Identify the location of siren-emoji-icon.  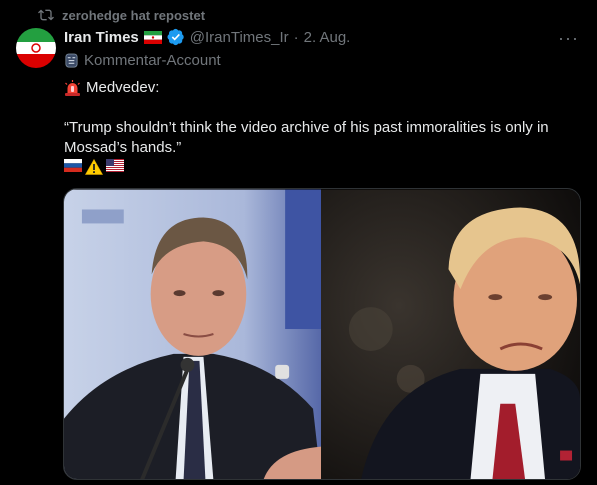
(72, 87).